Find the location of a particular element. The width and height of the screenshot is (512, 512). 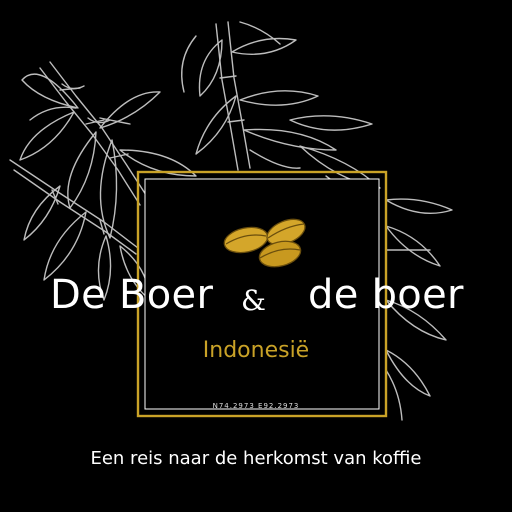

tagline: Een reis naar de herkomst van koffie is located at coordinates (256, 458).